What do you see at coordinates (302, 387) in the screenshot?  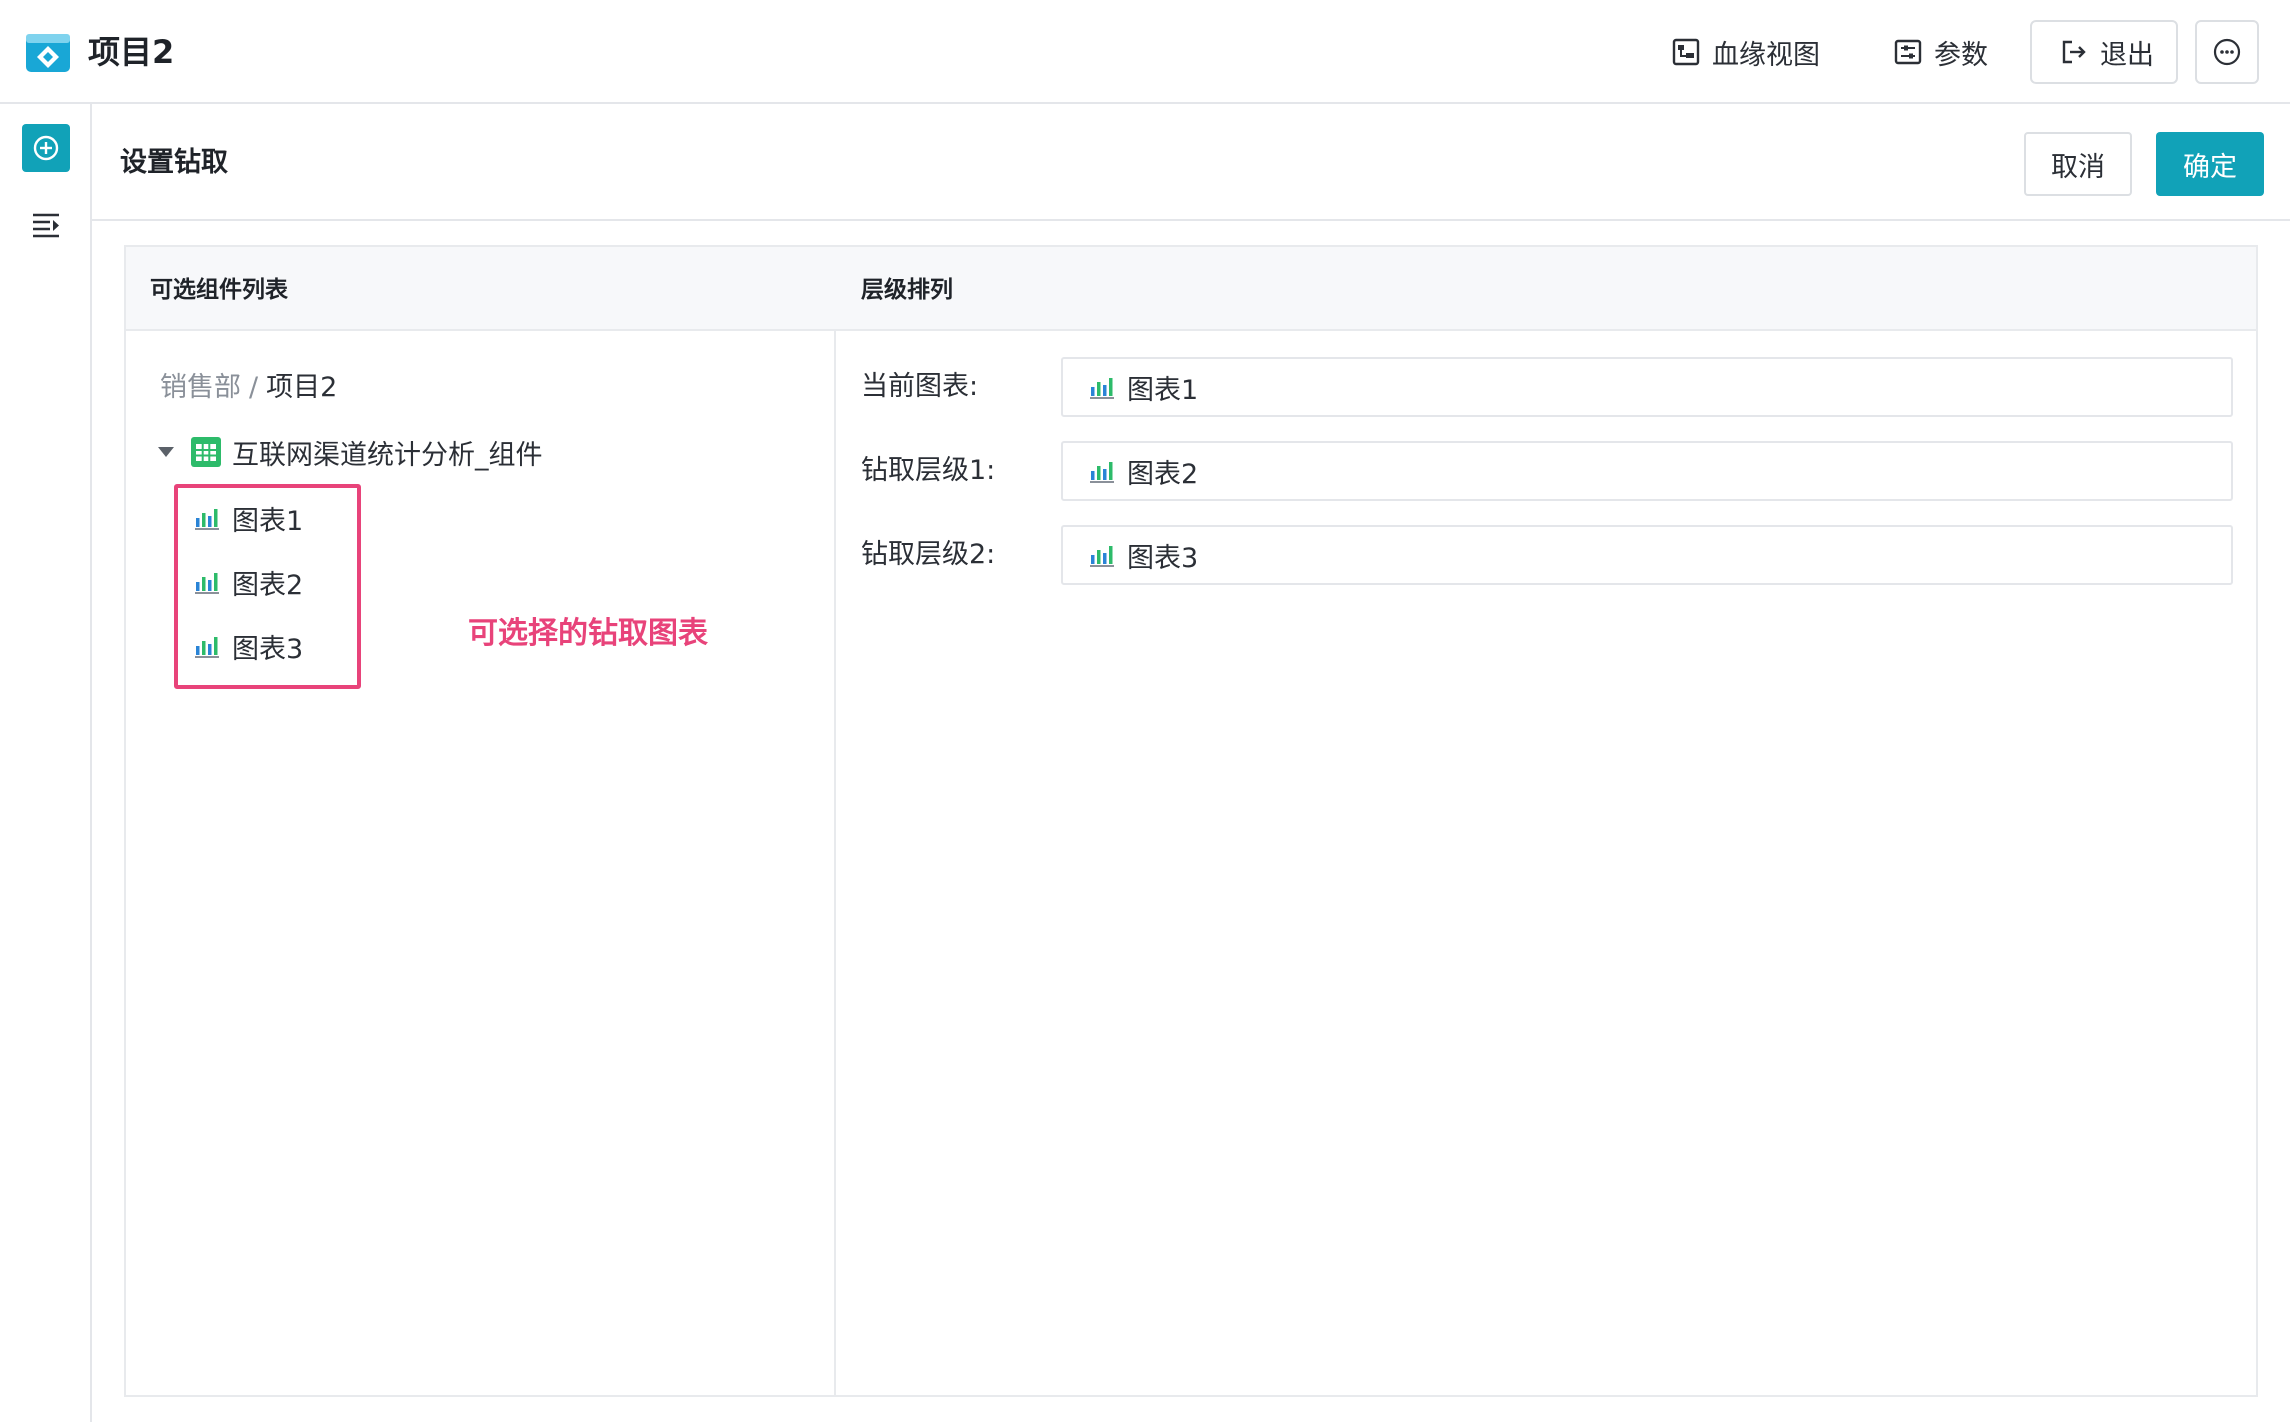 I see `breadcrumb-current: 项目2` at bounding box center [302, 387].